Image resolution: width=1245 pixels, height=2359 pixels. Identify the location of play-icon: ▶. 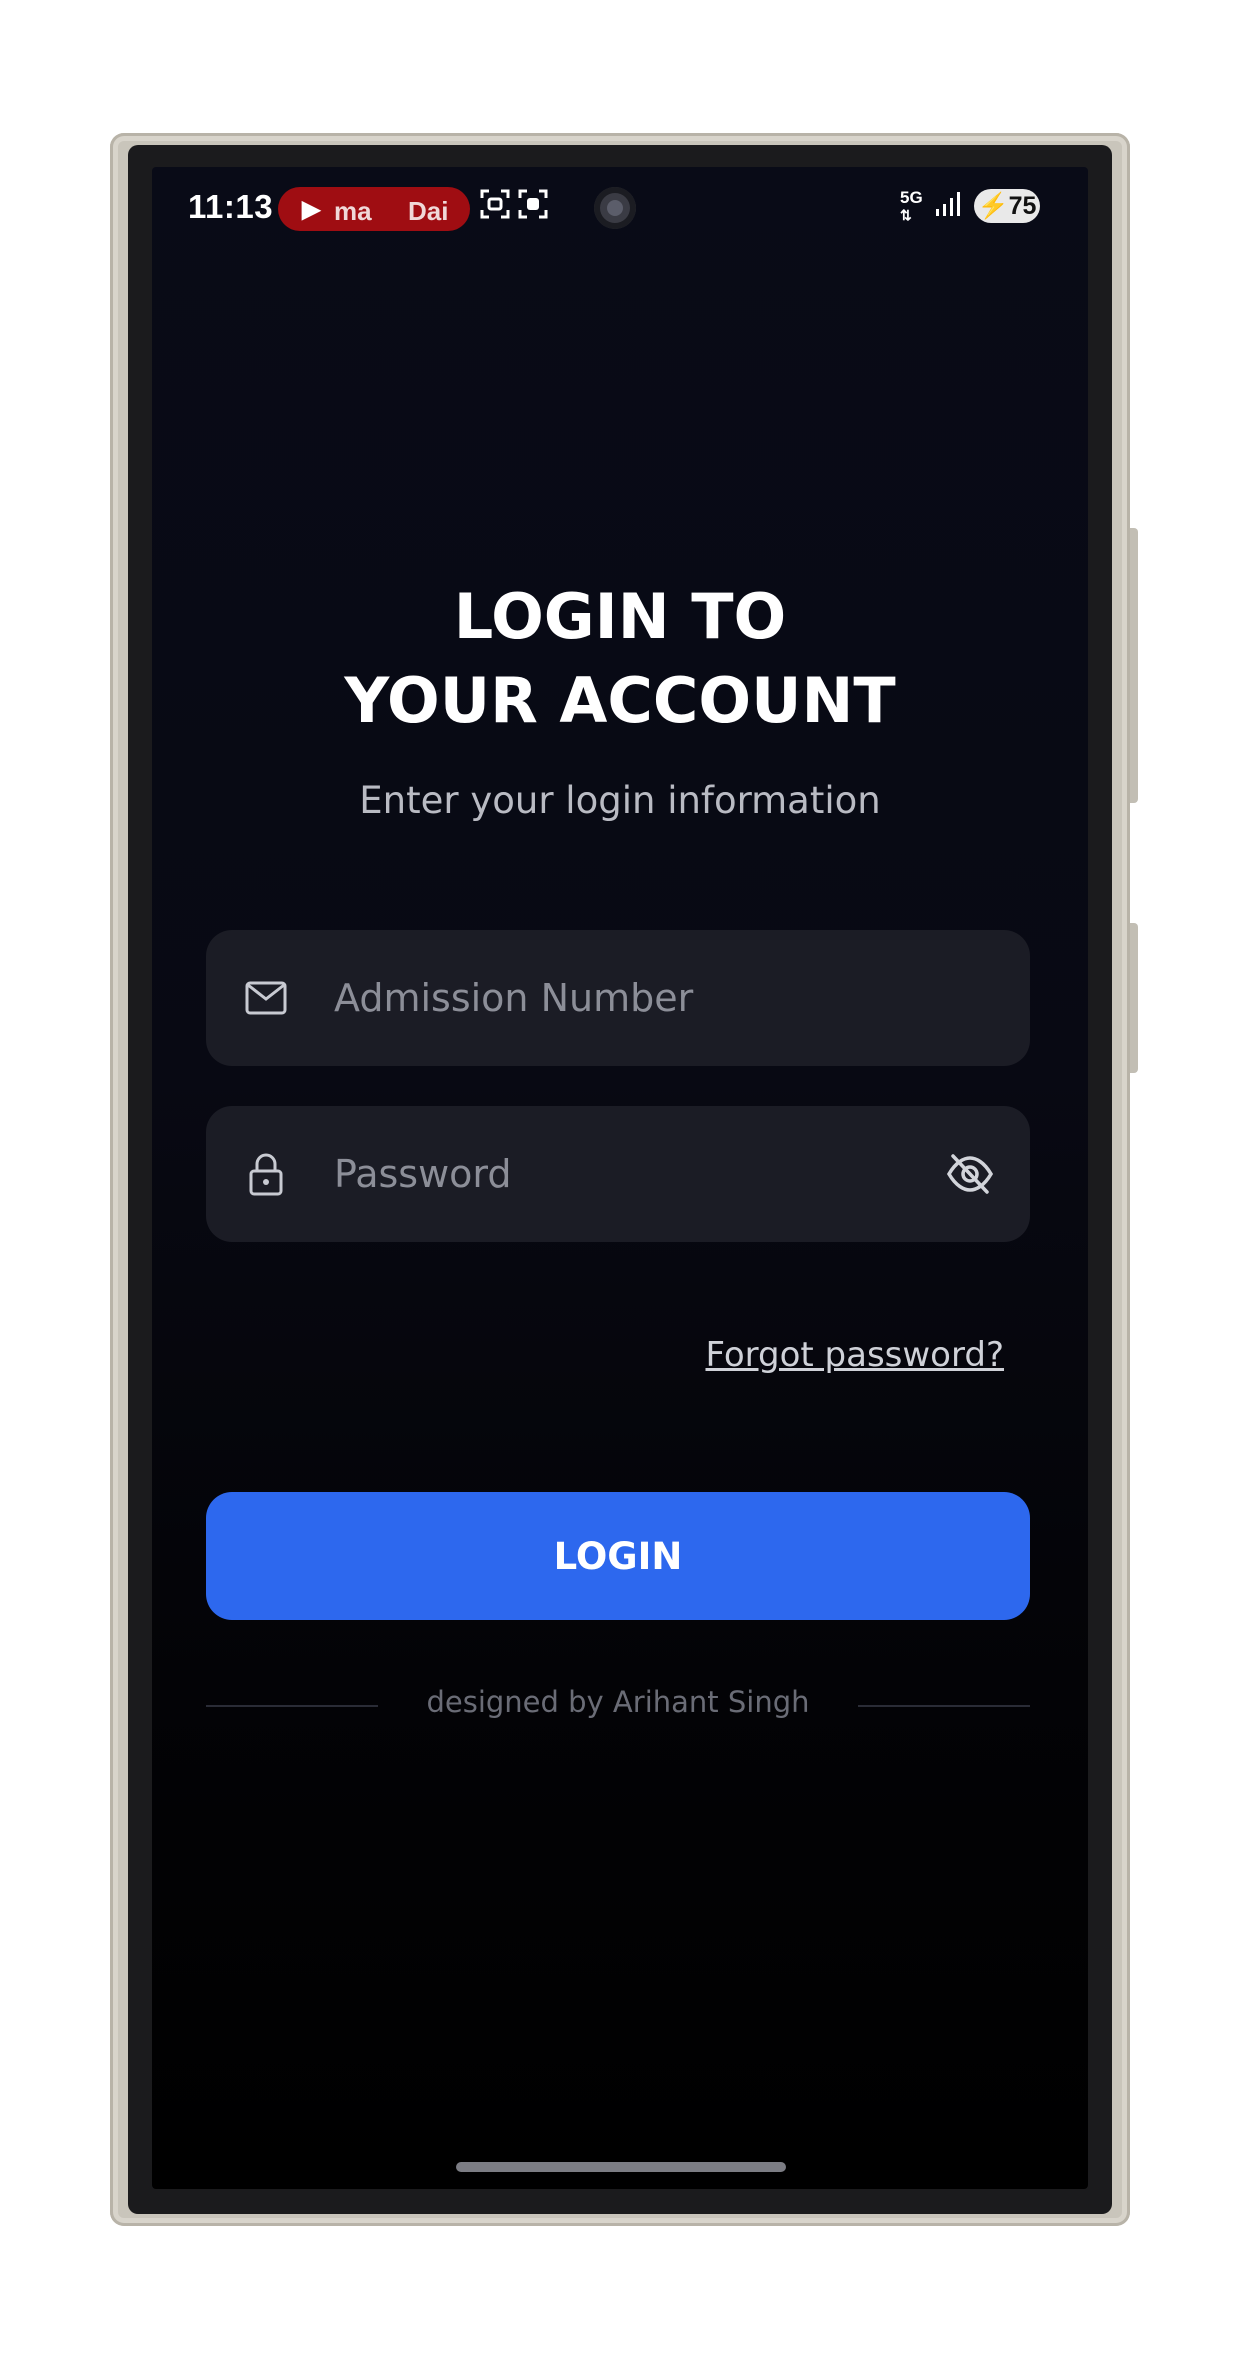
(311, 209).